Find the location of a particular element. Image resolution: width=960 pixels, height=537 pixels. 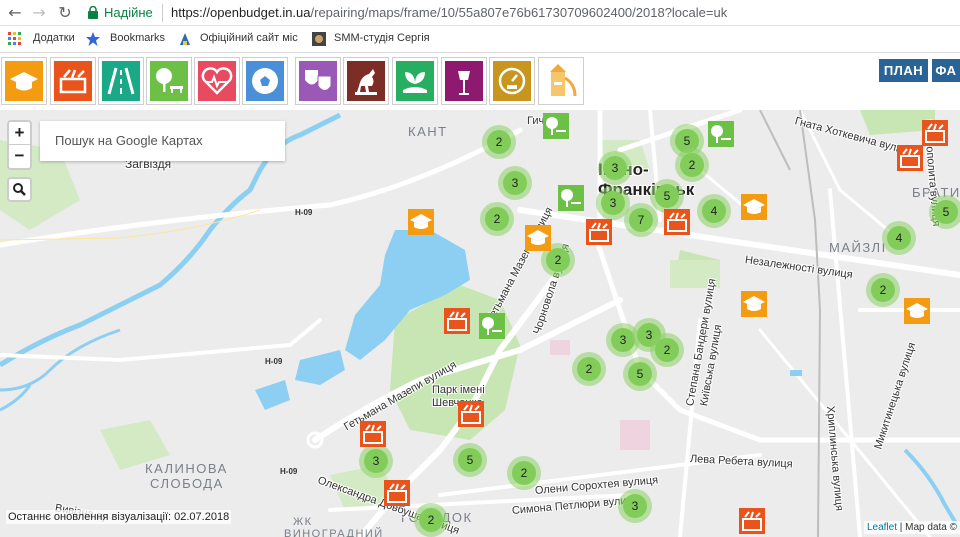

back-icon: ← is located at coordinates (15, 13).